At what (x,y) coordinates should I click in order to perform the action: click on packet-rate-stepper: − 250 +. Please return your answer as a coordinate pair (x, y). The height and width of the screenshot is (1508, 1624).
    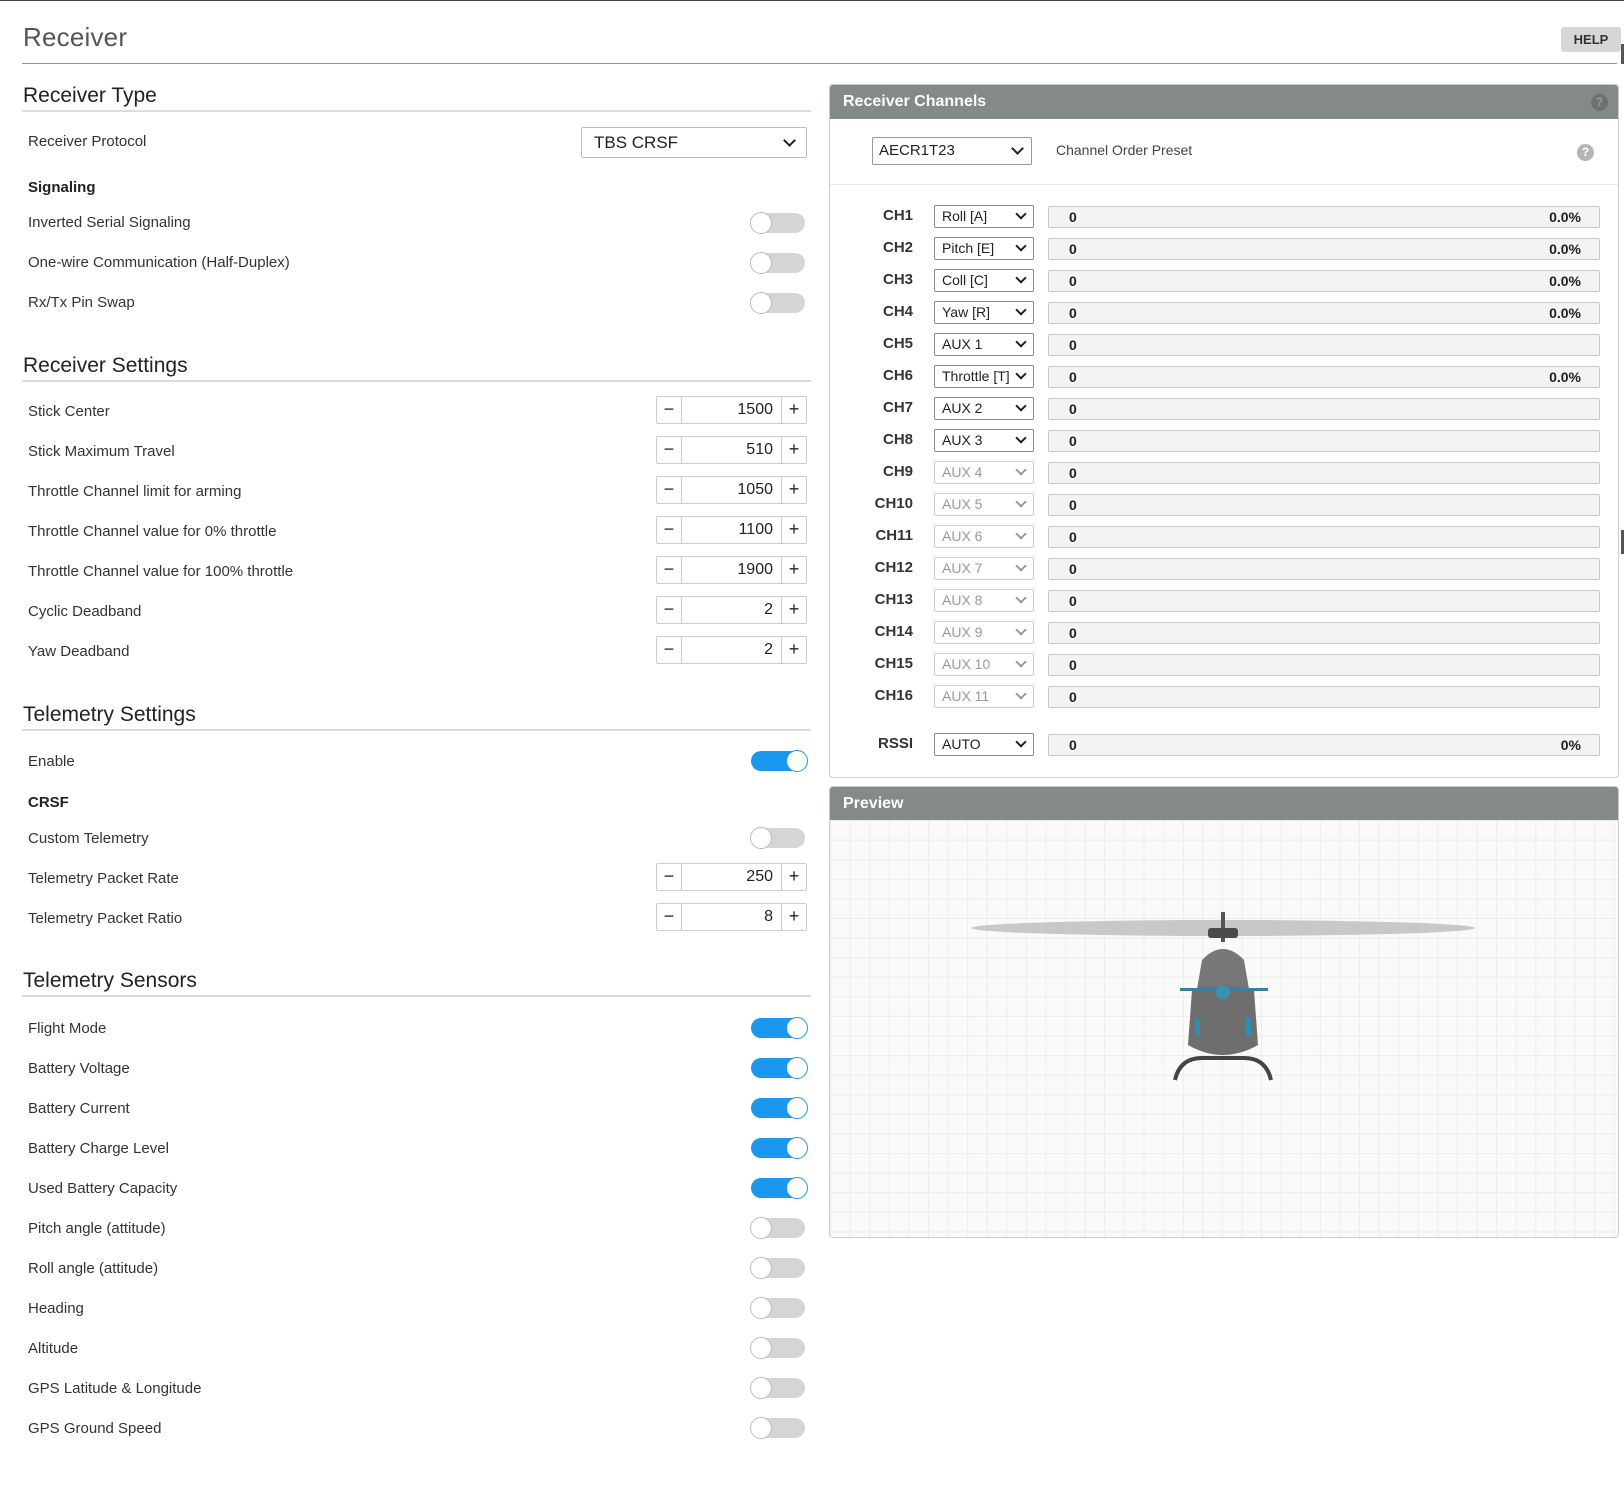
    Looking at the image, I should click on (731, 877).